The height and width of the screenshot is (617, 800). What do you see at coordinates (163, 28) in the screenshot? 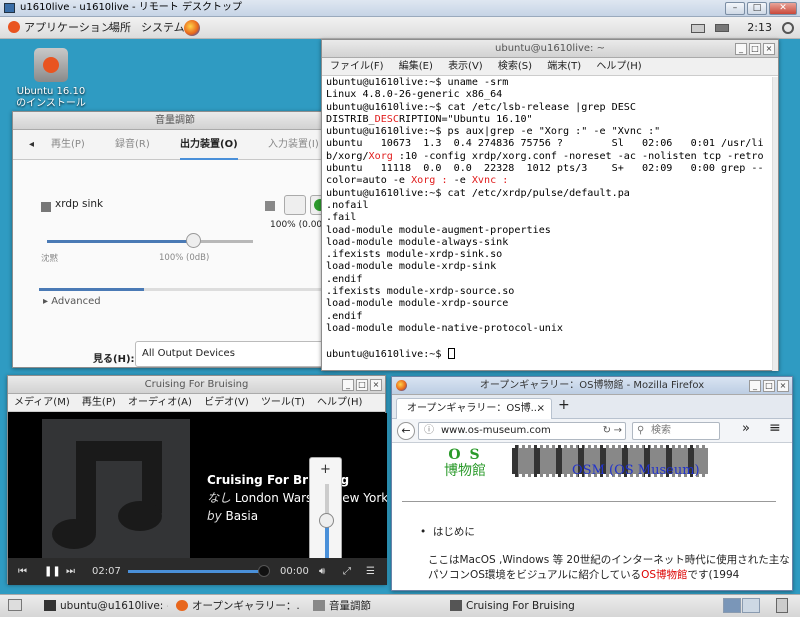
I see `system-menu: システム` at bounding box center [163, 28].